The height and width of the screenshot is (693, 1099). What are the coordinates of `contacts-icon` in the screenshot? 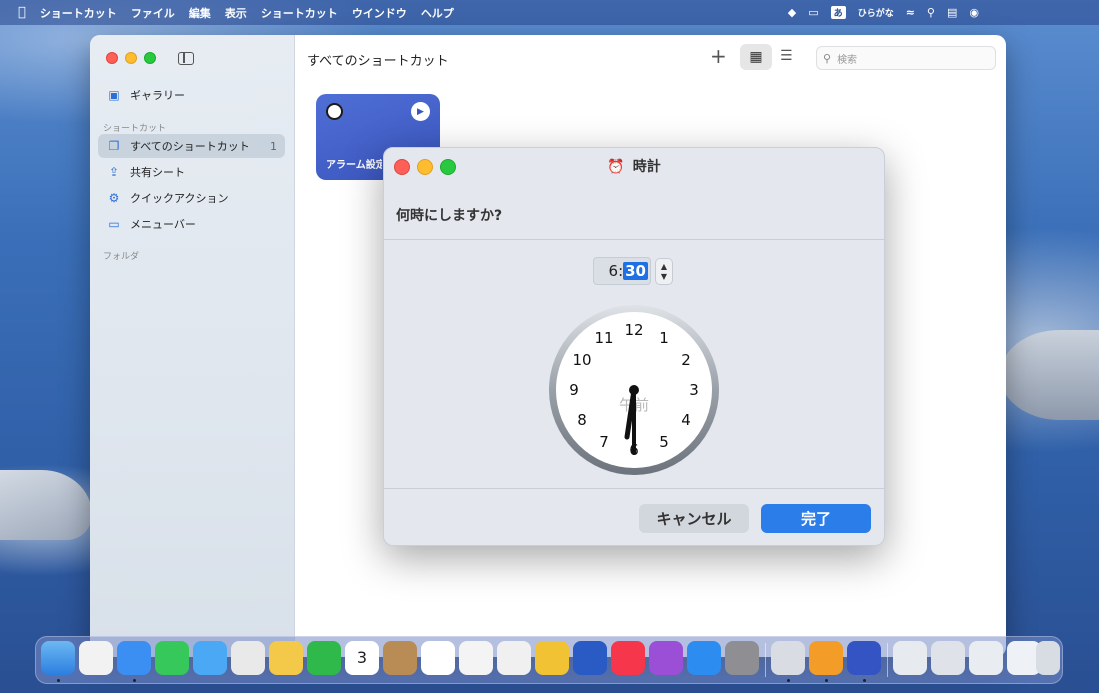 It's located at (400, 658).